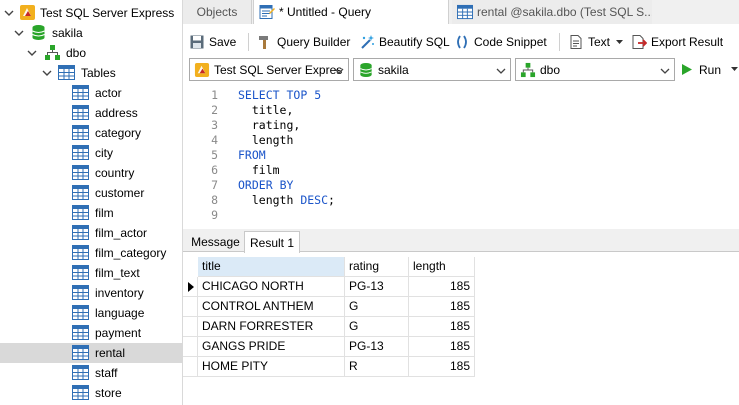 The width and height of the screenshot is (739, 405). Describe the element at coordinates (266, 140) in the screenshot. I see `code-text: length` at that location.